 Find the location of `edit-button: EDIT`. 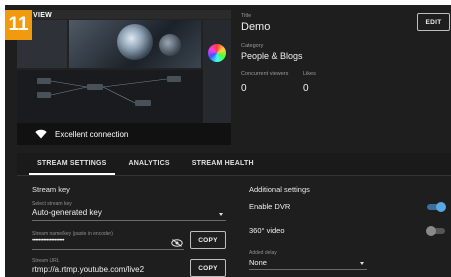

edit-button: EDIT is located at coordinates (433, 22).